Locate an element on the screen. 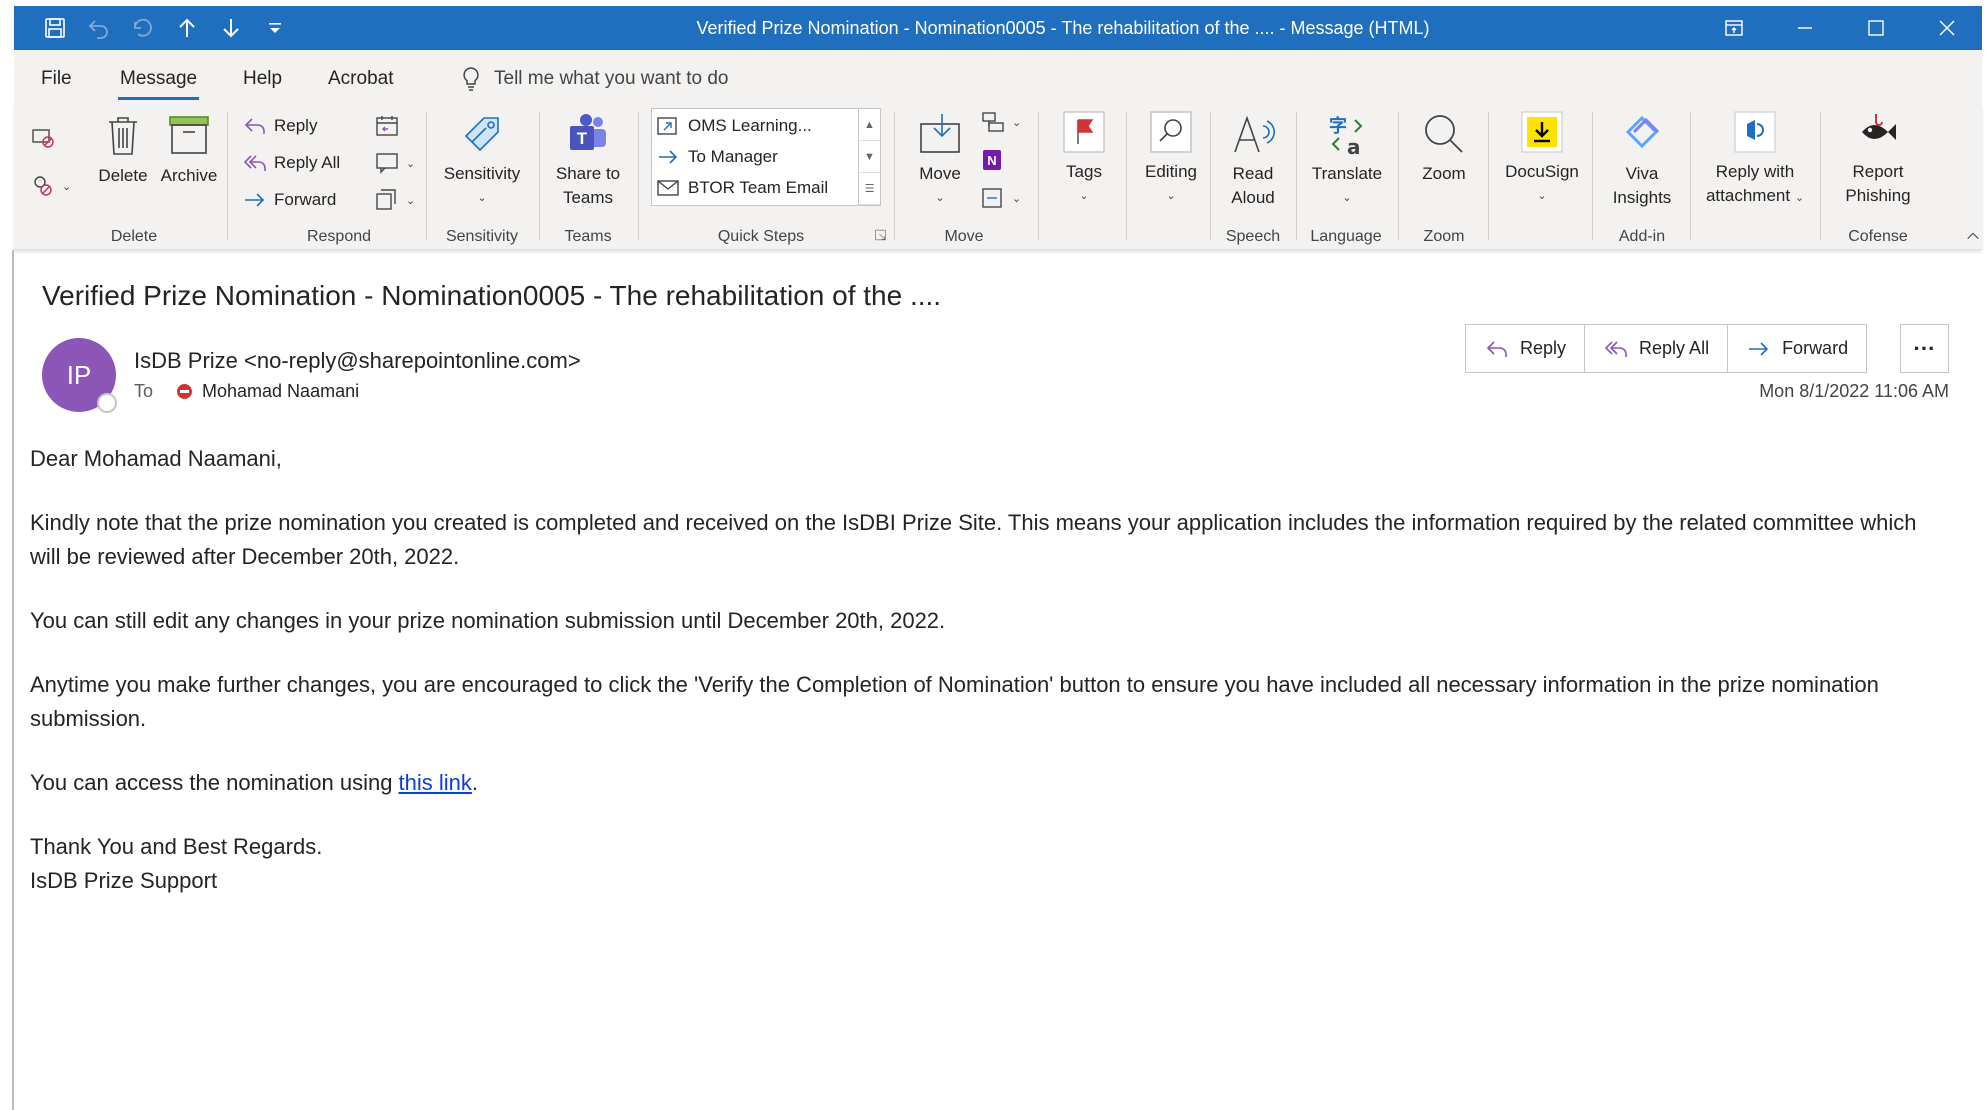 The height and width of the screenshot is (1110, 1985). group-label-sensitivity: Sensitivity is located at coordinates (482, 236).